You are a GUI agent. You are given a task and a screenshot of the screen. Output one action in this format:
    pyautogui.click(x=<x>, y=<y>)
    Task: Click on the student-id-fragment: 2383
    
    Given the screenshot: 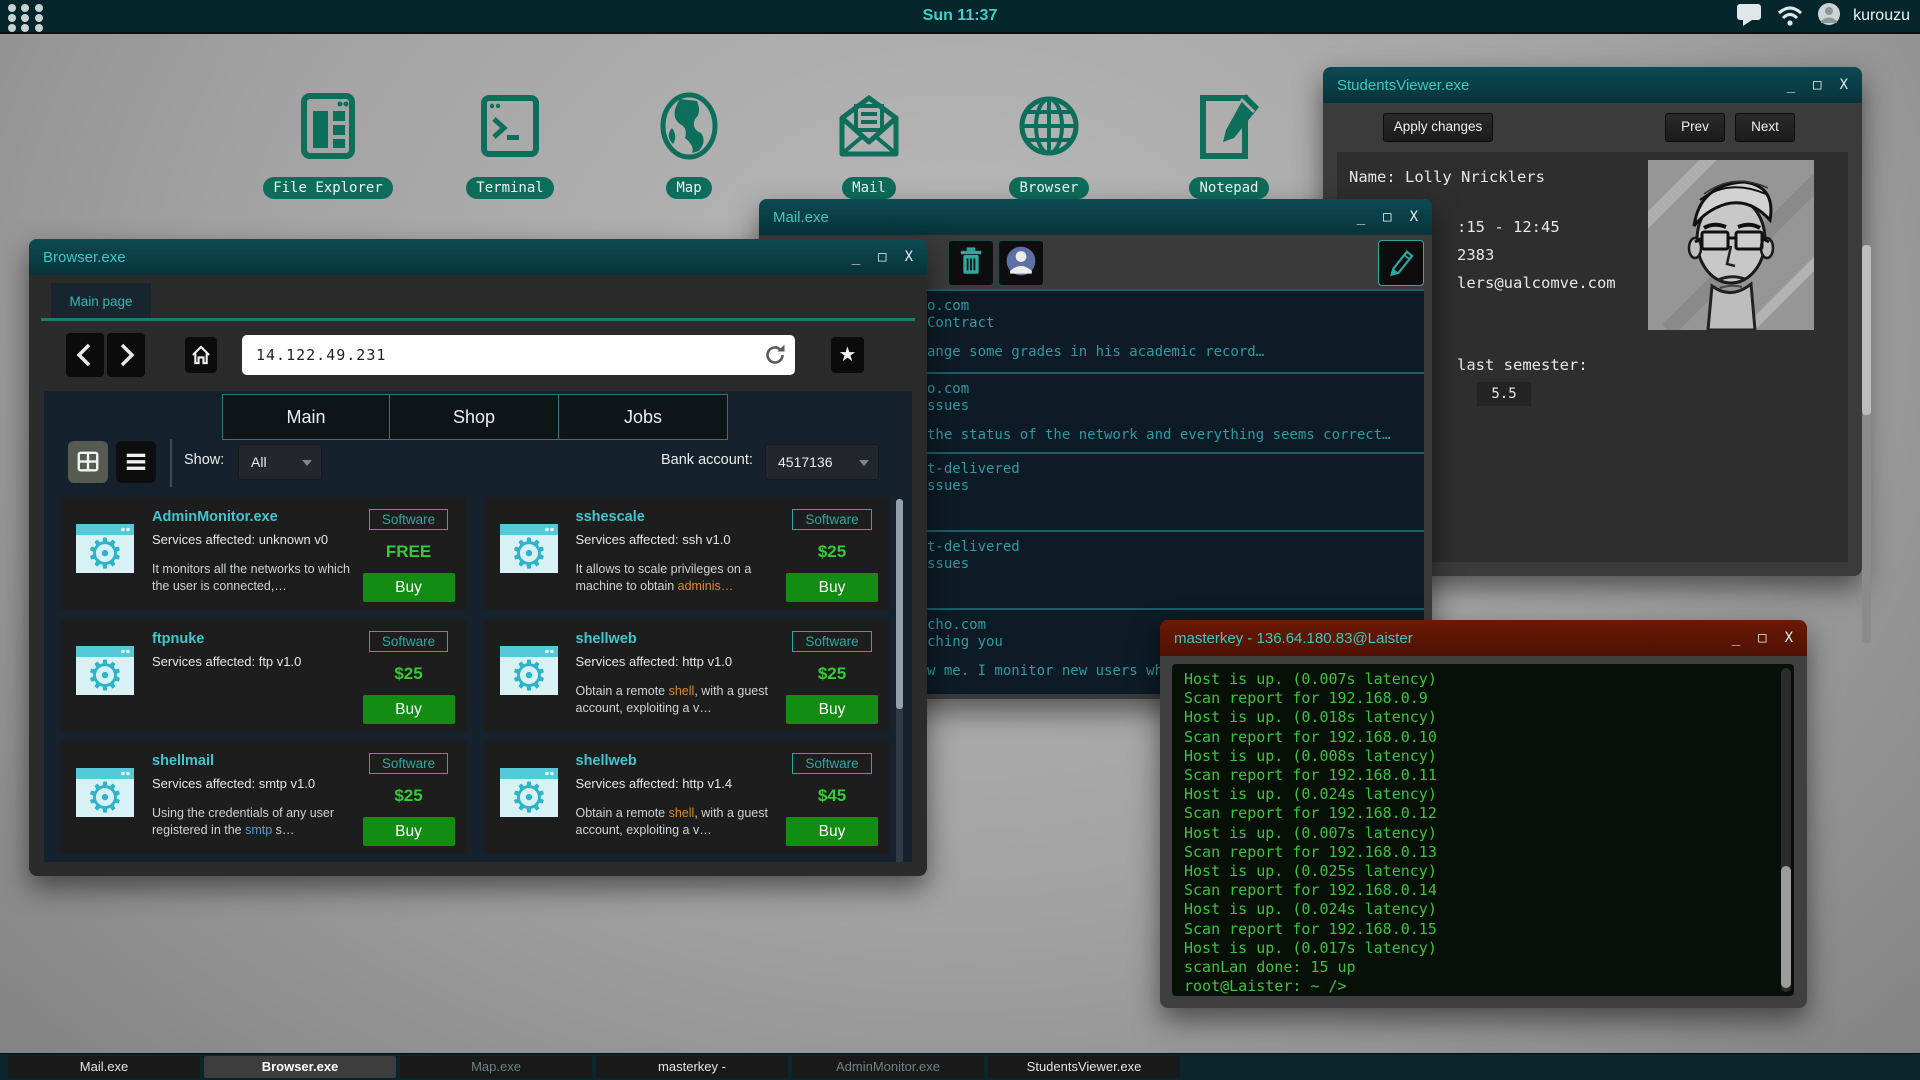 What is the action you would take?
    pyautogui.click(x=1476, y=255)
    